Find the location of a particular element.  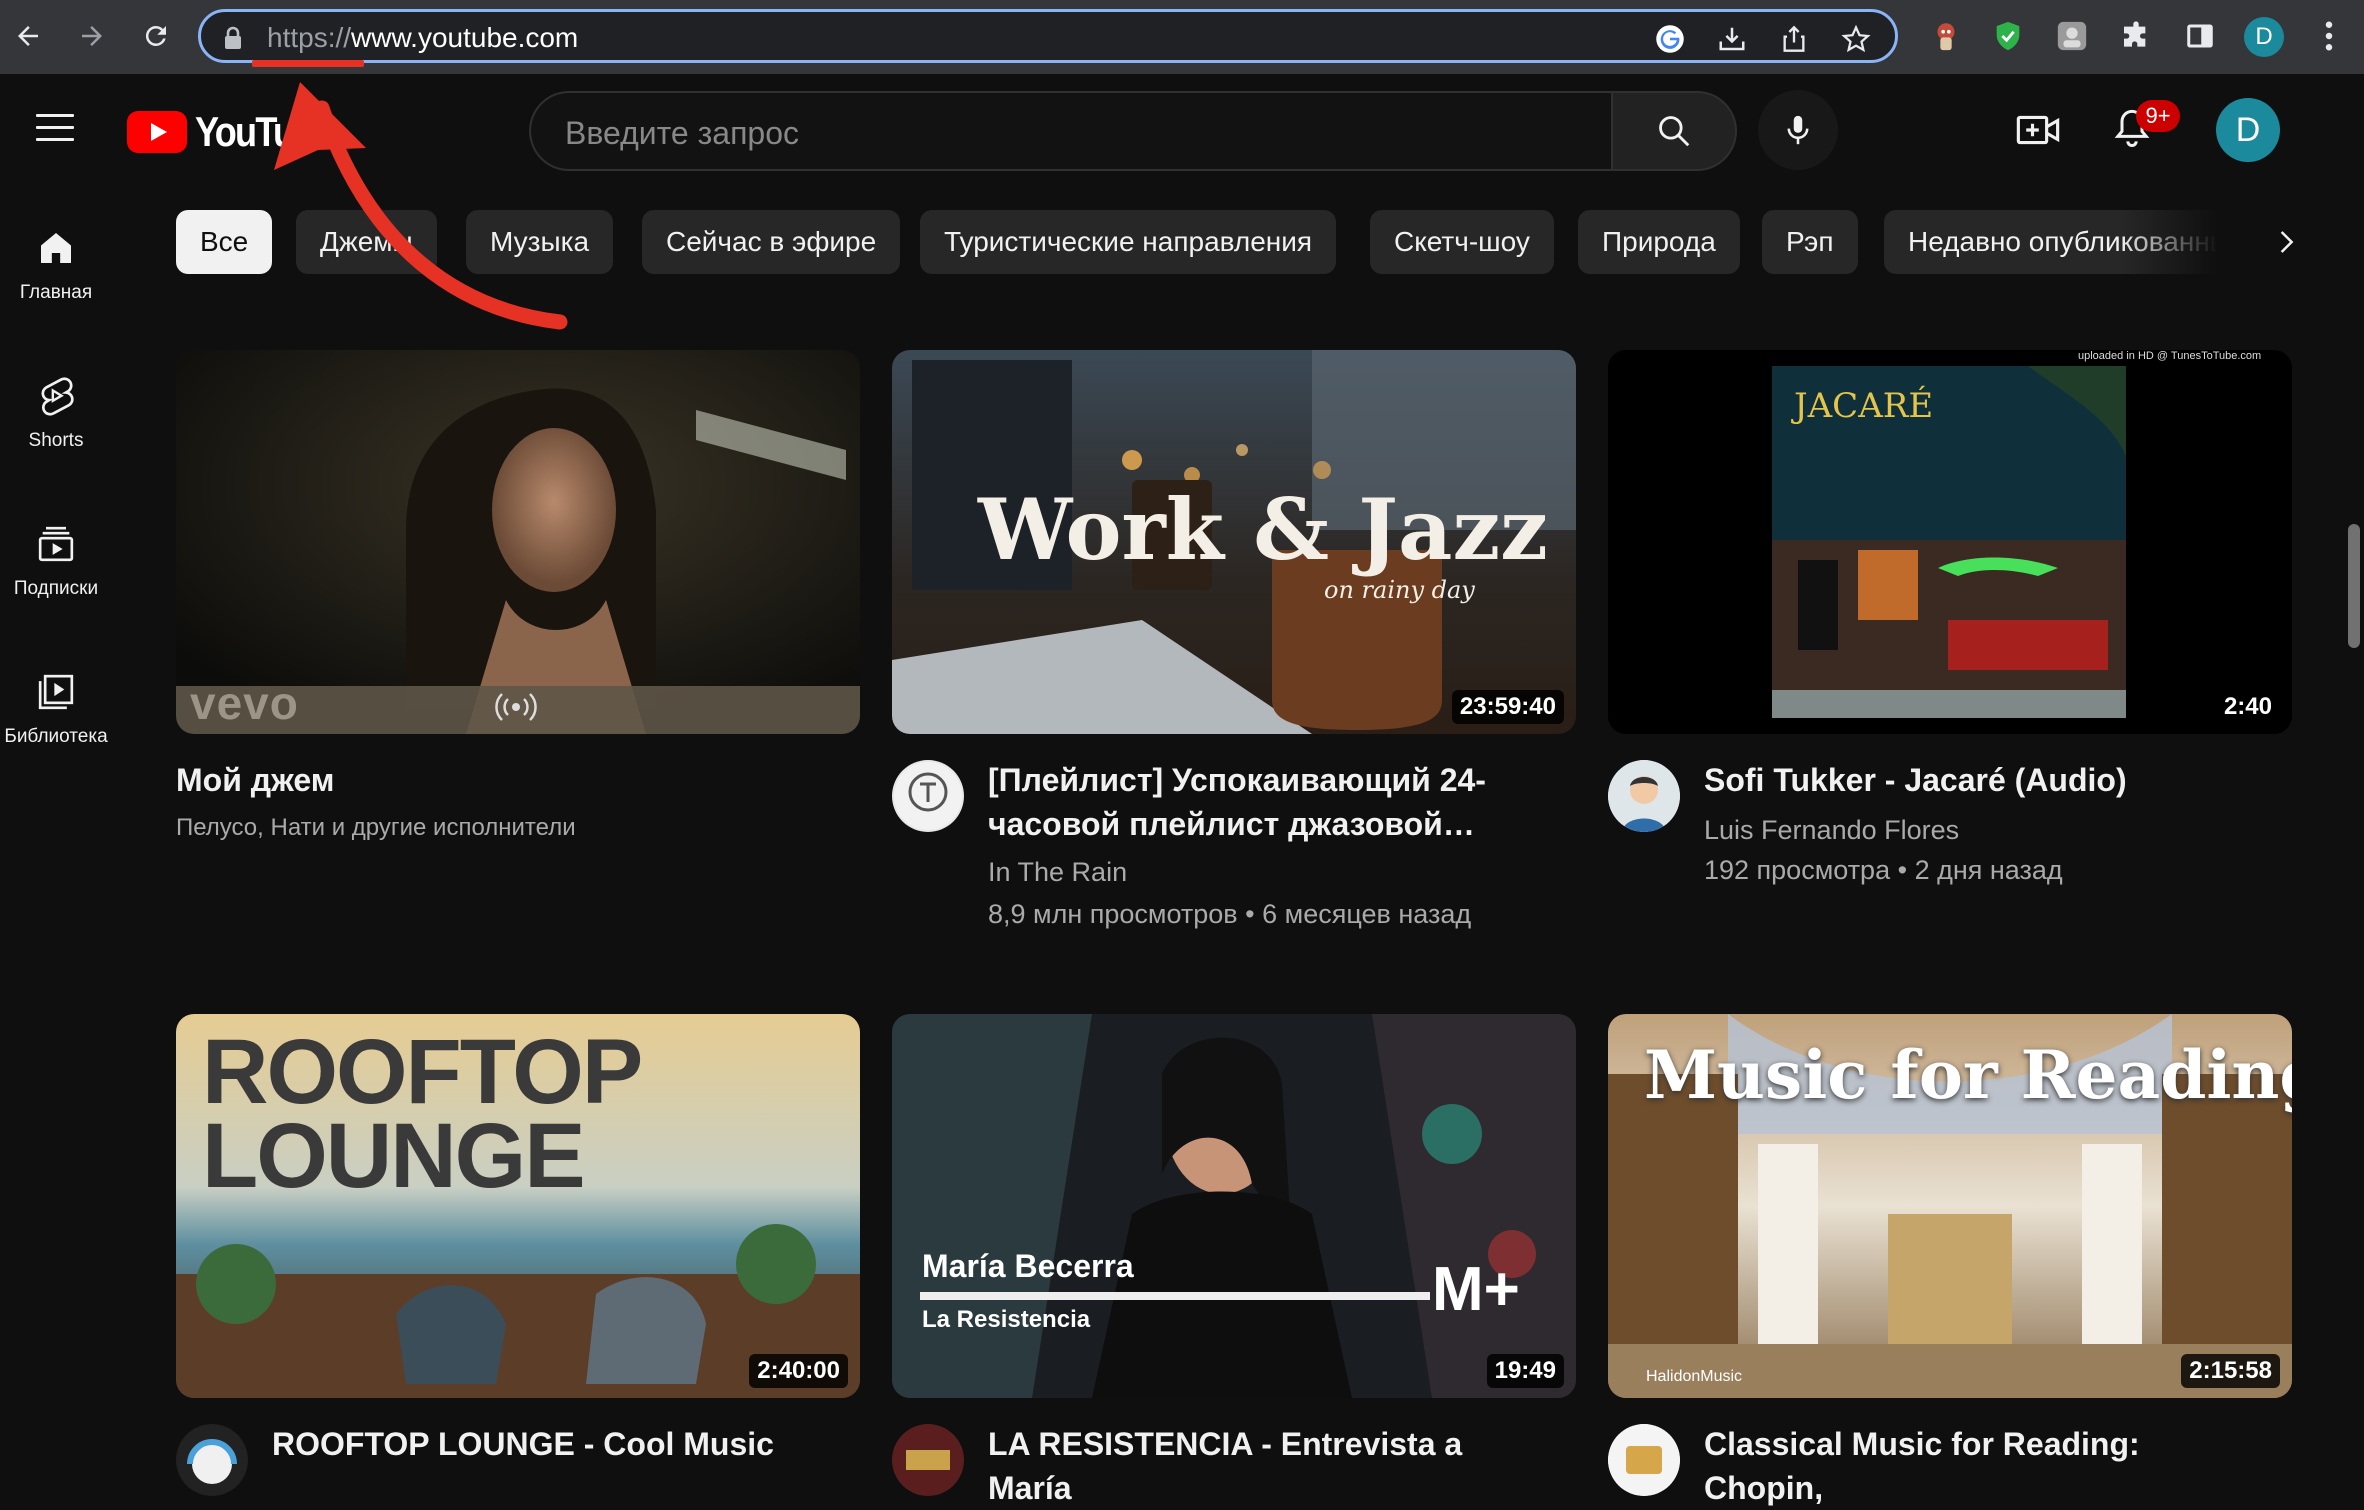

search-box is located at coordinates (1071, 131).